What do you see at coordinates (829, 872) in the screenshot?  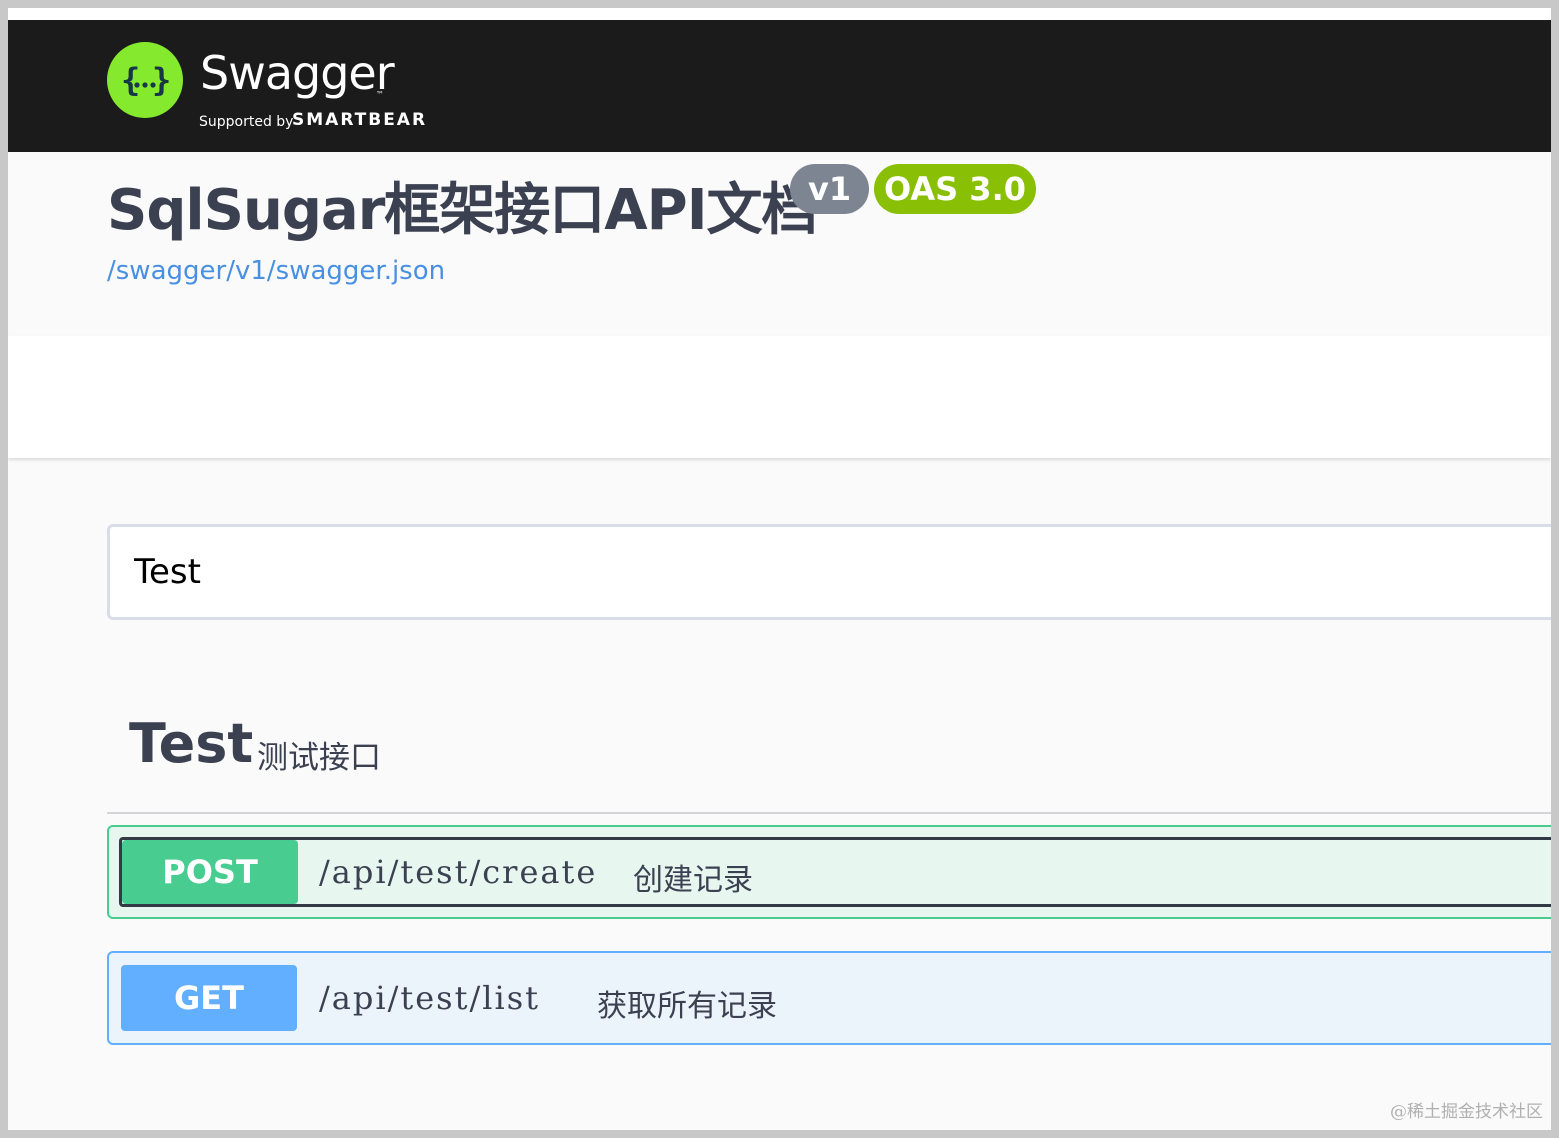 I see `operation-post-create: POST /api/test/create 创建记录` at bounding box center [829, 872].